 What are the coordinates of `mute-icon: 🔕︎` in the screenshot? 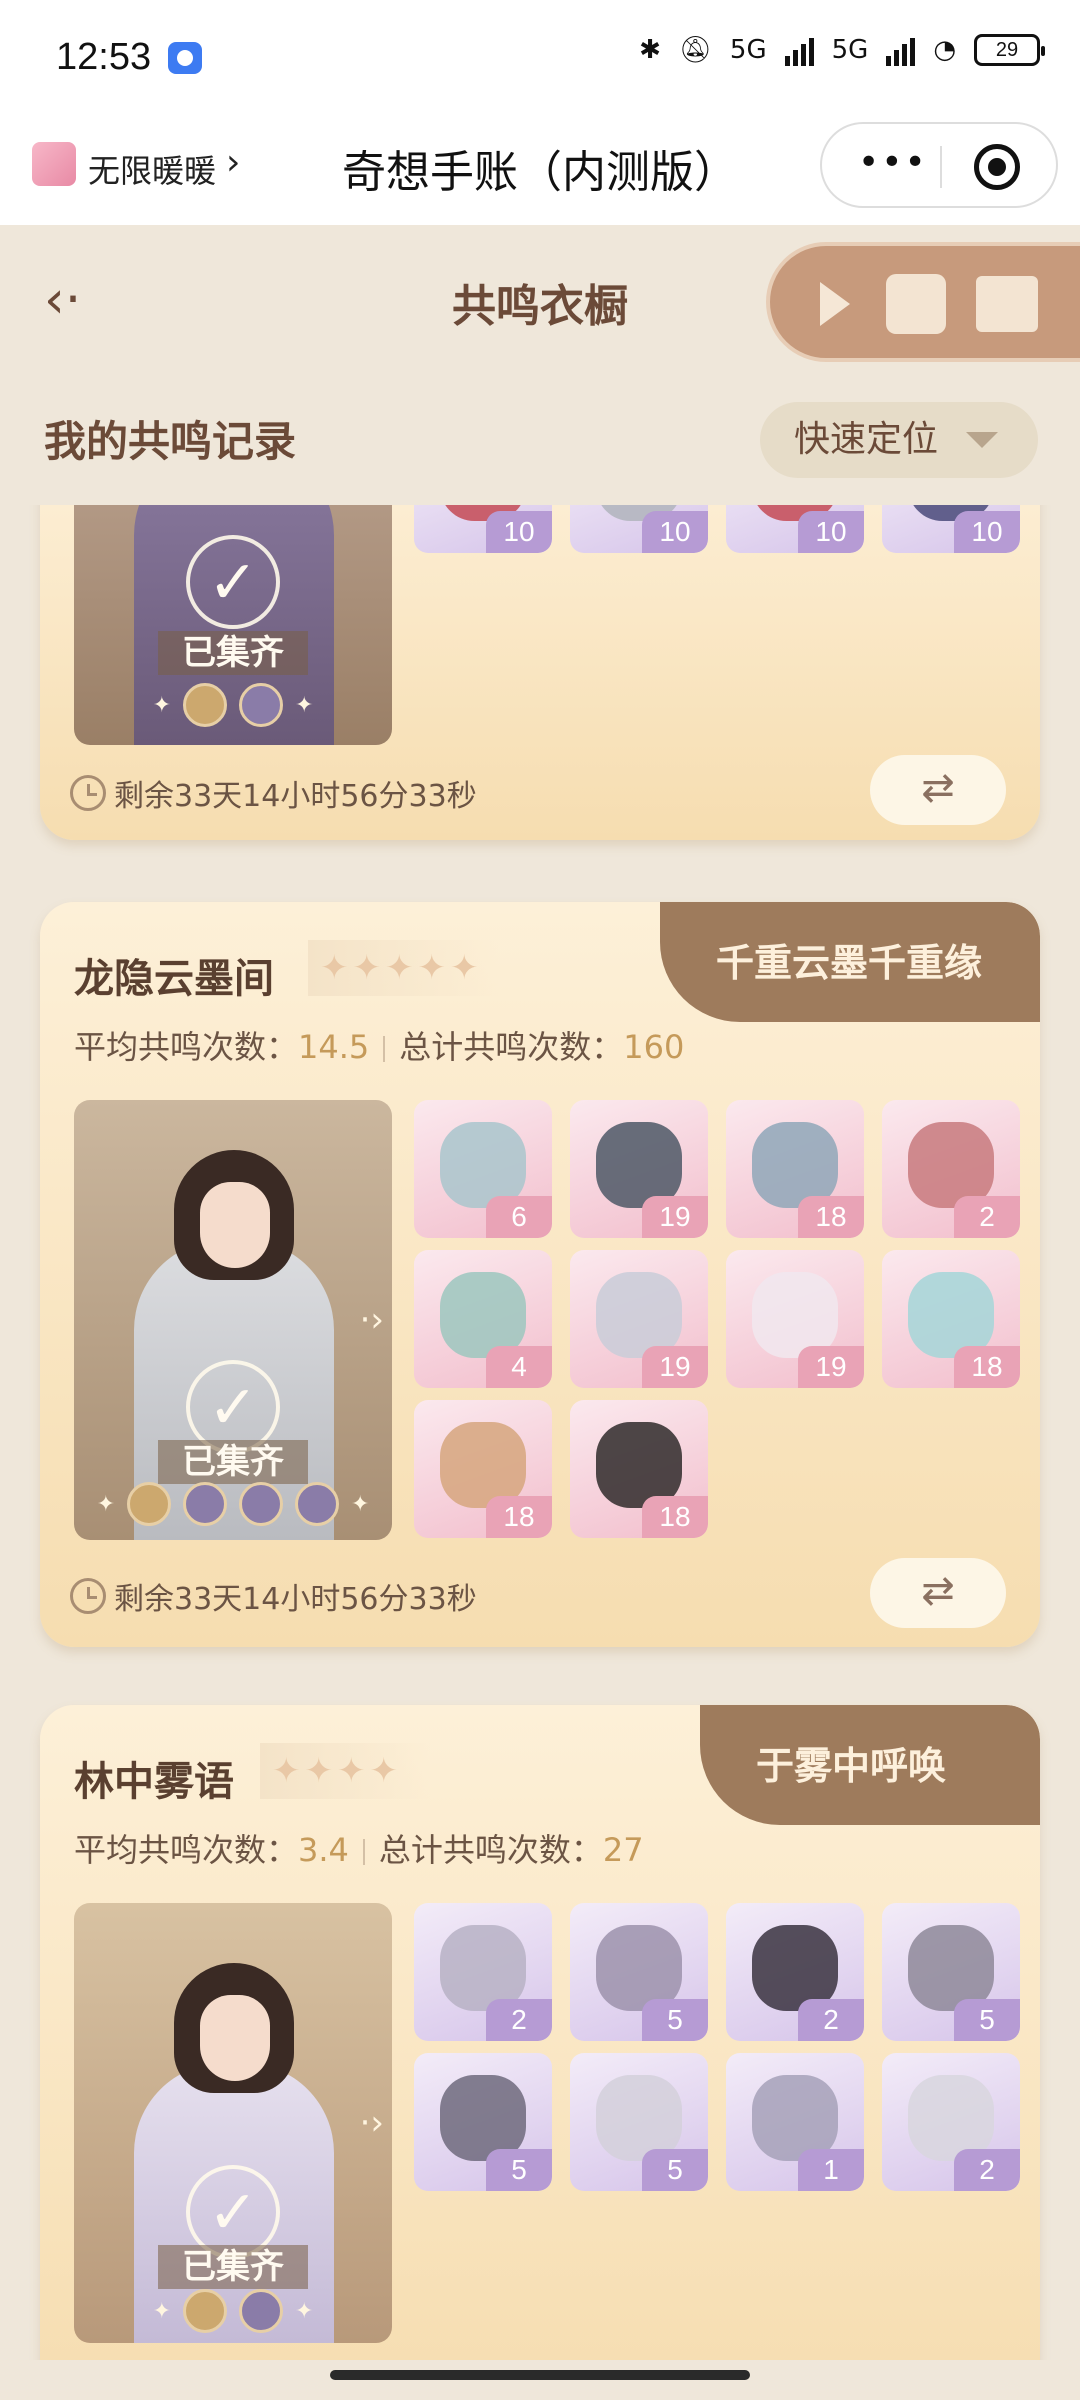 It's located at (695, 50).